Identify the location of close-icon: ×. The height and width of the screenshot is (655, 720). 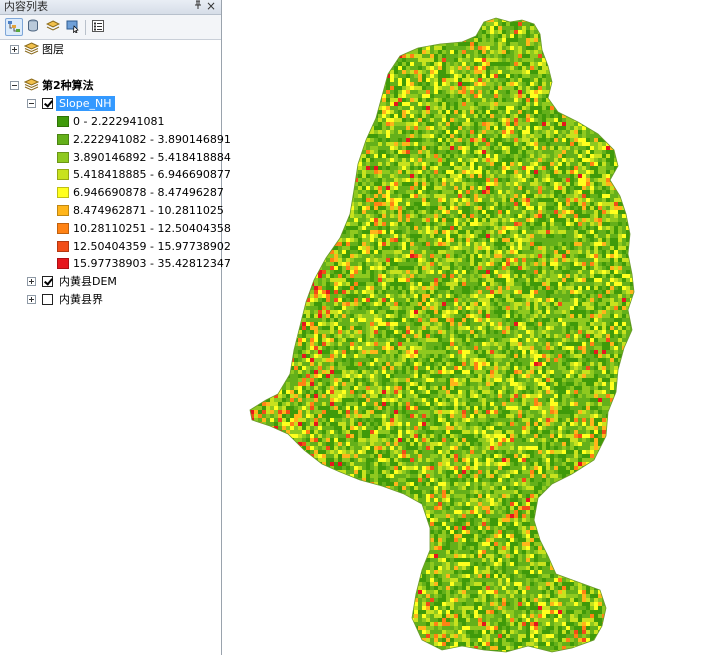
(211, 7).